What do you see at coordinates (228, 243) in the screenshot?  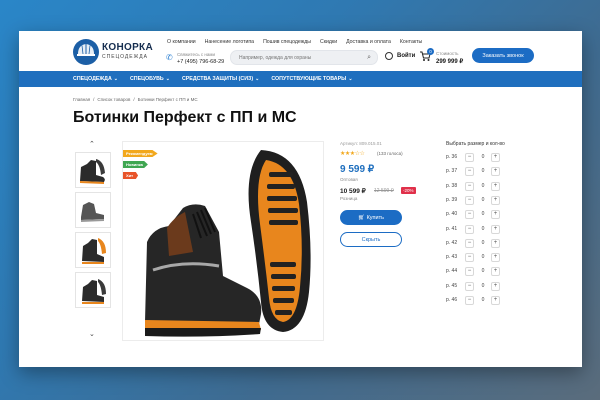 I see `boots-picture` at bounding box center [228, 243].